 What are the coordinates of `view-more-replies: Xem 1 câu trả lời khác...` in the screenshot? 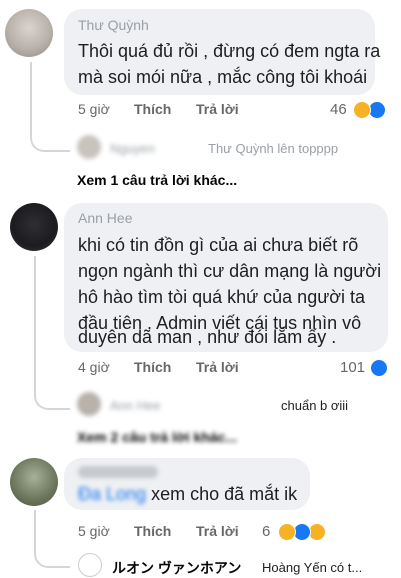 It's located at (157, 180).